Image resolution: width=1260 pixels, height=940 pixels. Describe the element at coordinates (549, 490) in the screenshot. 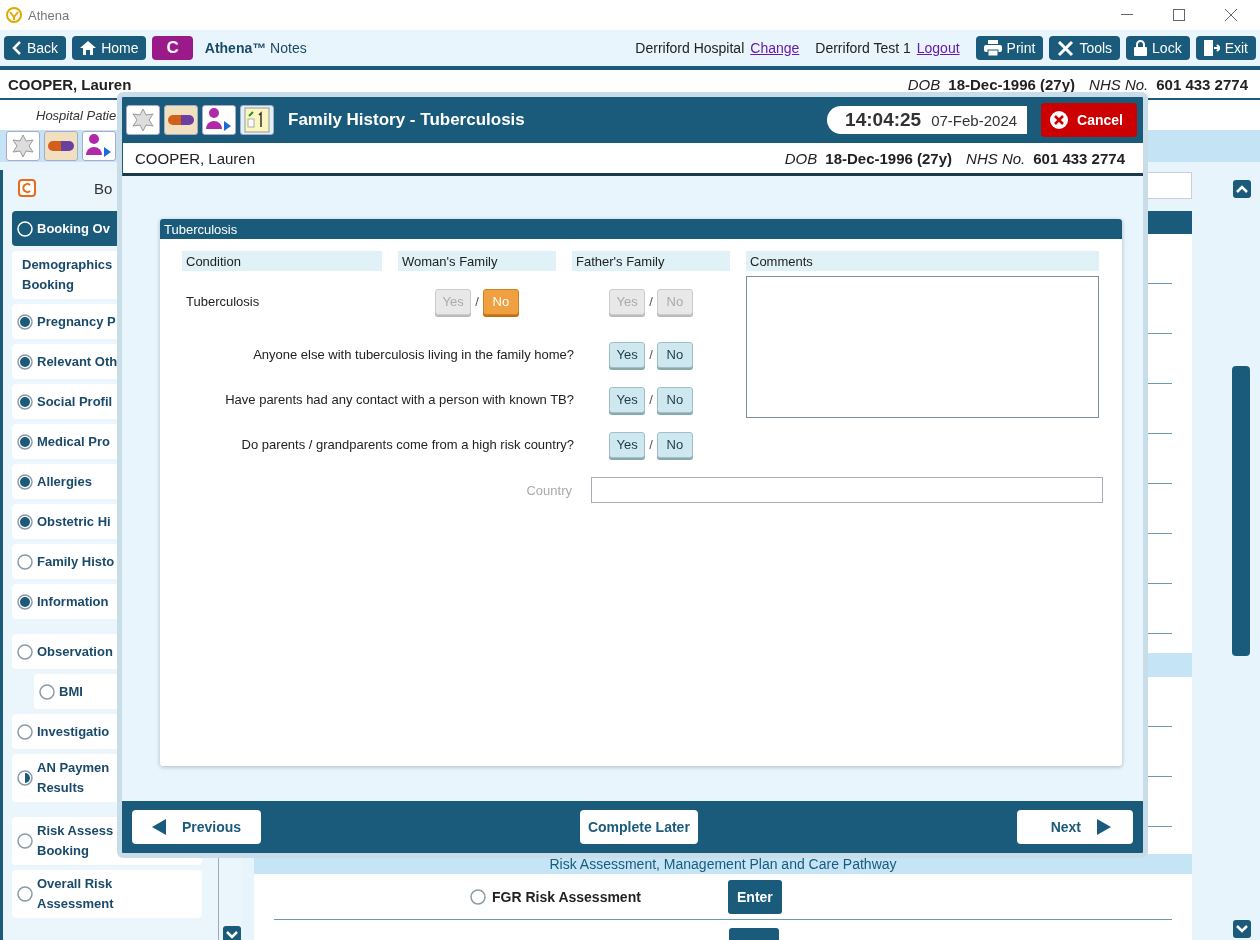

I see `country-label: Country` at that location.